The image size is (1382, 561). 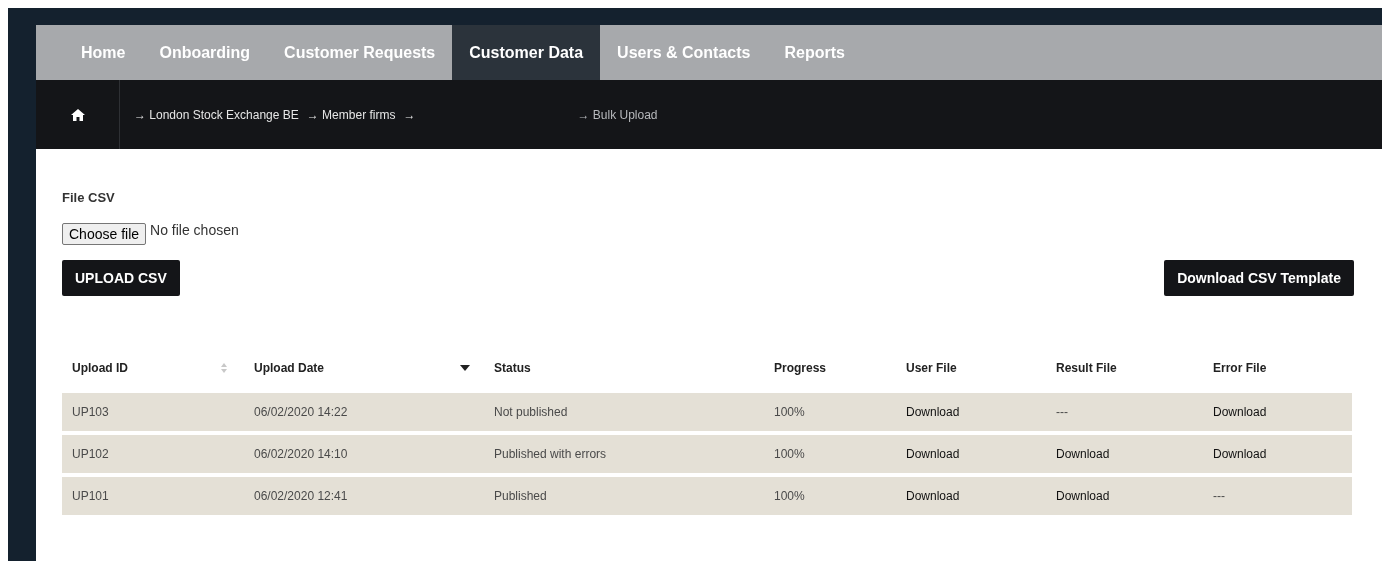 What do you see at coordinates (357, 367) in the screenshot?
I see `column-header: Upload Date` at bounding box center [357, 367].